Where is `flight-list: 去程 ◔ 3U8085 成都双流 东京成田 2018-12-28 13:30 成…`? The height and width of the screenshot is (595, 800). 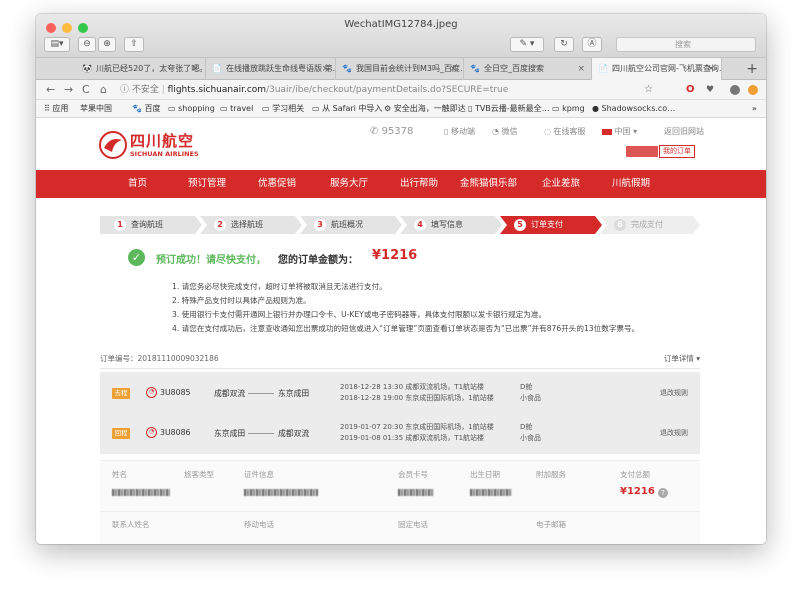 flight-list: 去程 ◔ 3U8085 成都双流 东京成田 2018-12-28 13:30 成… is located at coordinates (400, 413).